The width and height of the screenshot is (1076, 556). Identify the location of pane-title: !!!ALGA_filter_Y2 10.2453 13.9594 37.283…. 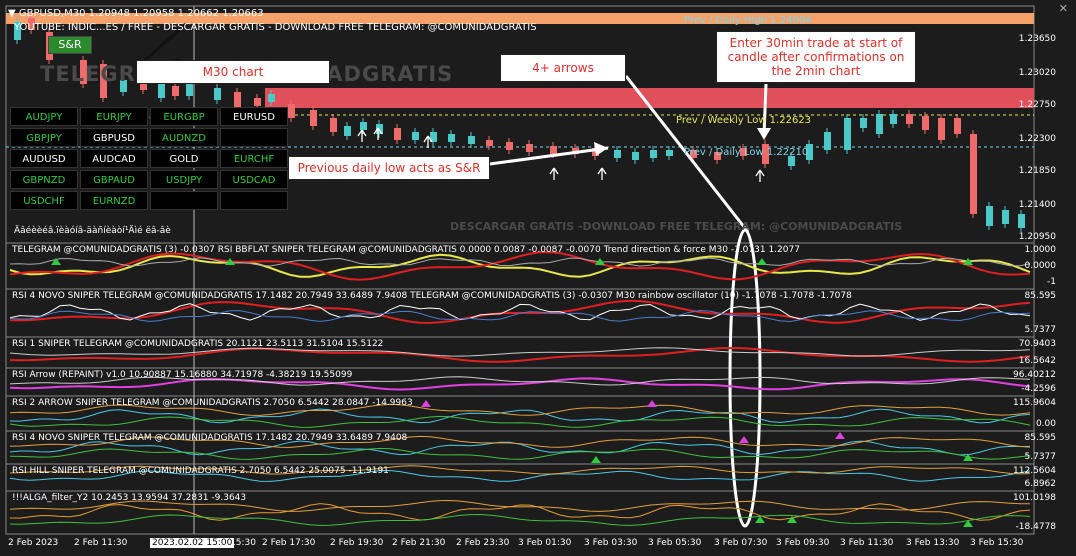
(129, 498).